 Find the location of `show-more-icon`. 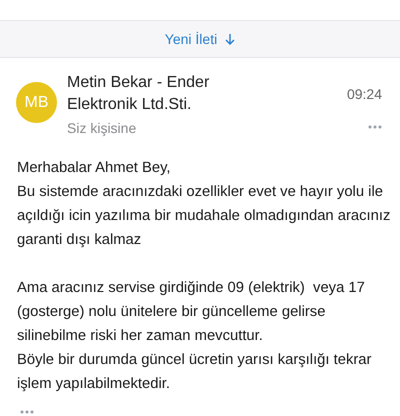

show-more-icon is located at coordinates (27, 412).